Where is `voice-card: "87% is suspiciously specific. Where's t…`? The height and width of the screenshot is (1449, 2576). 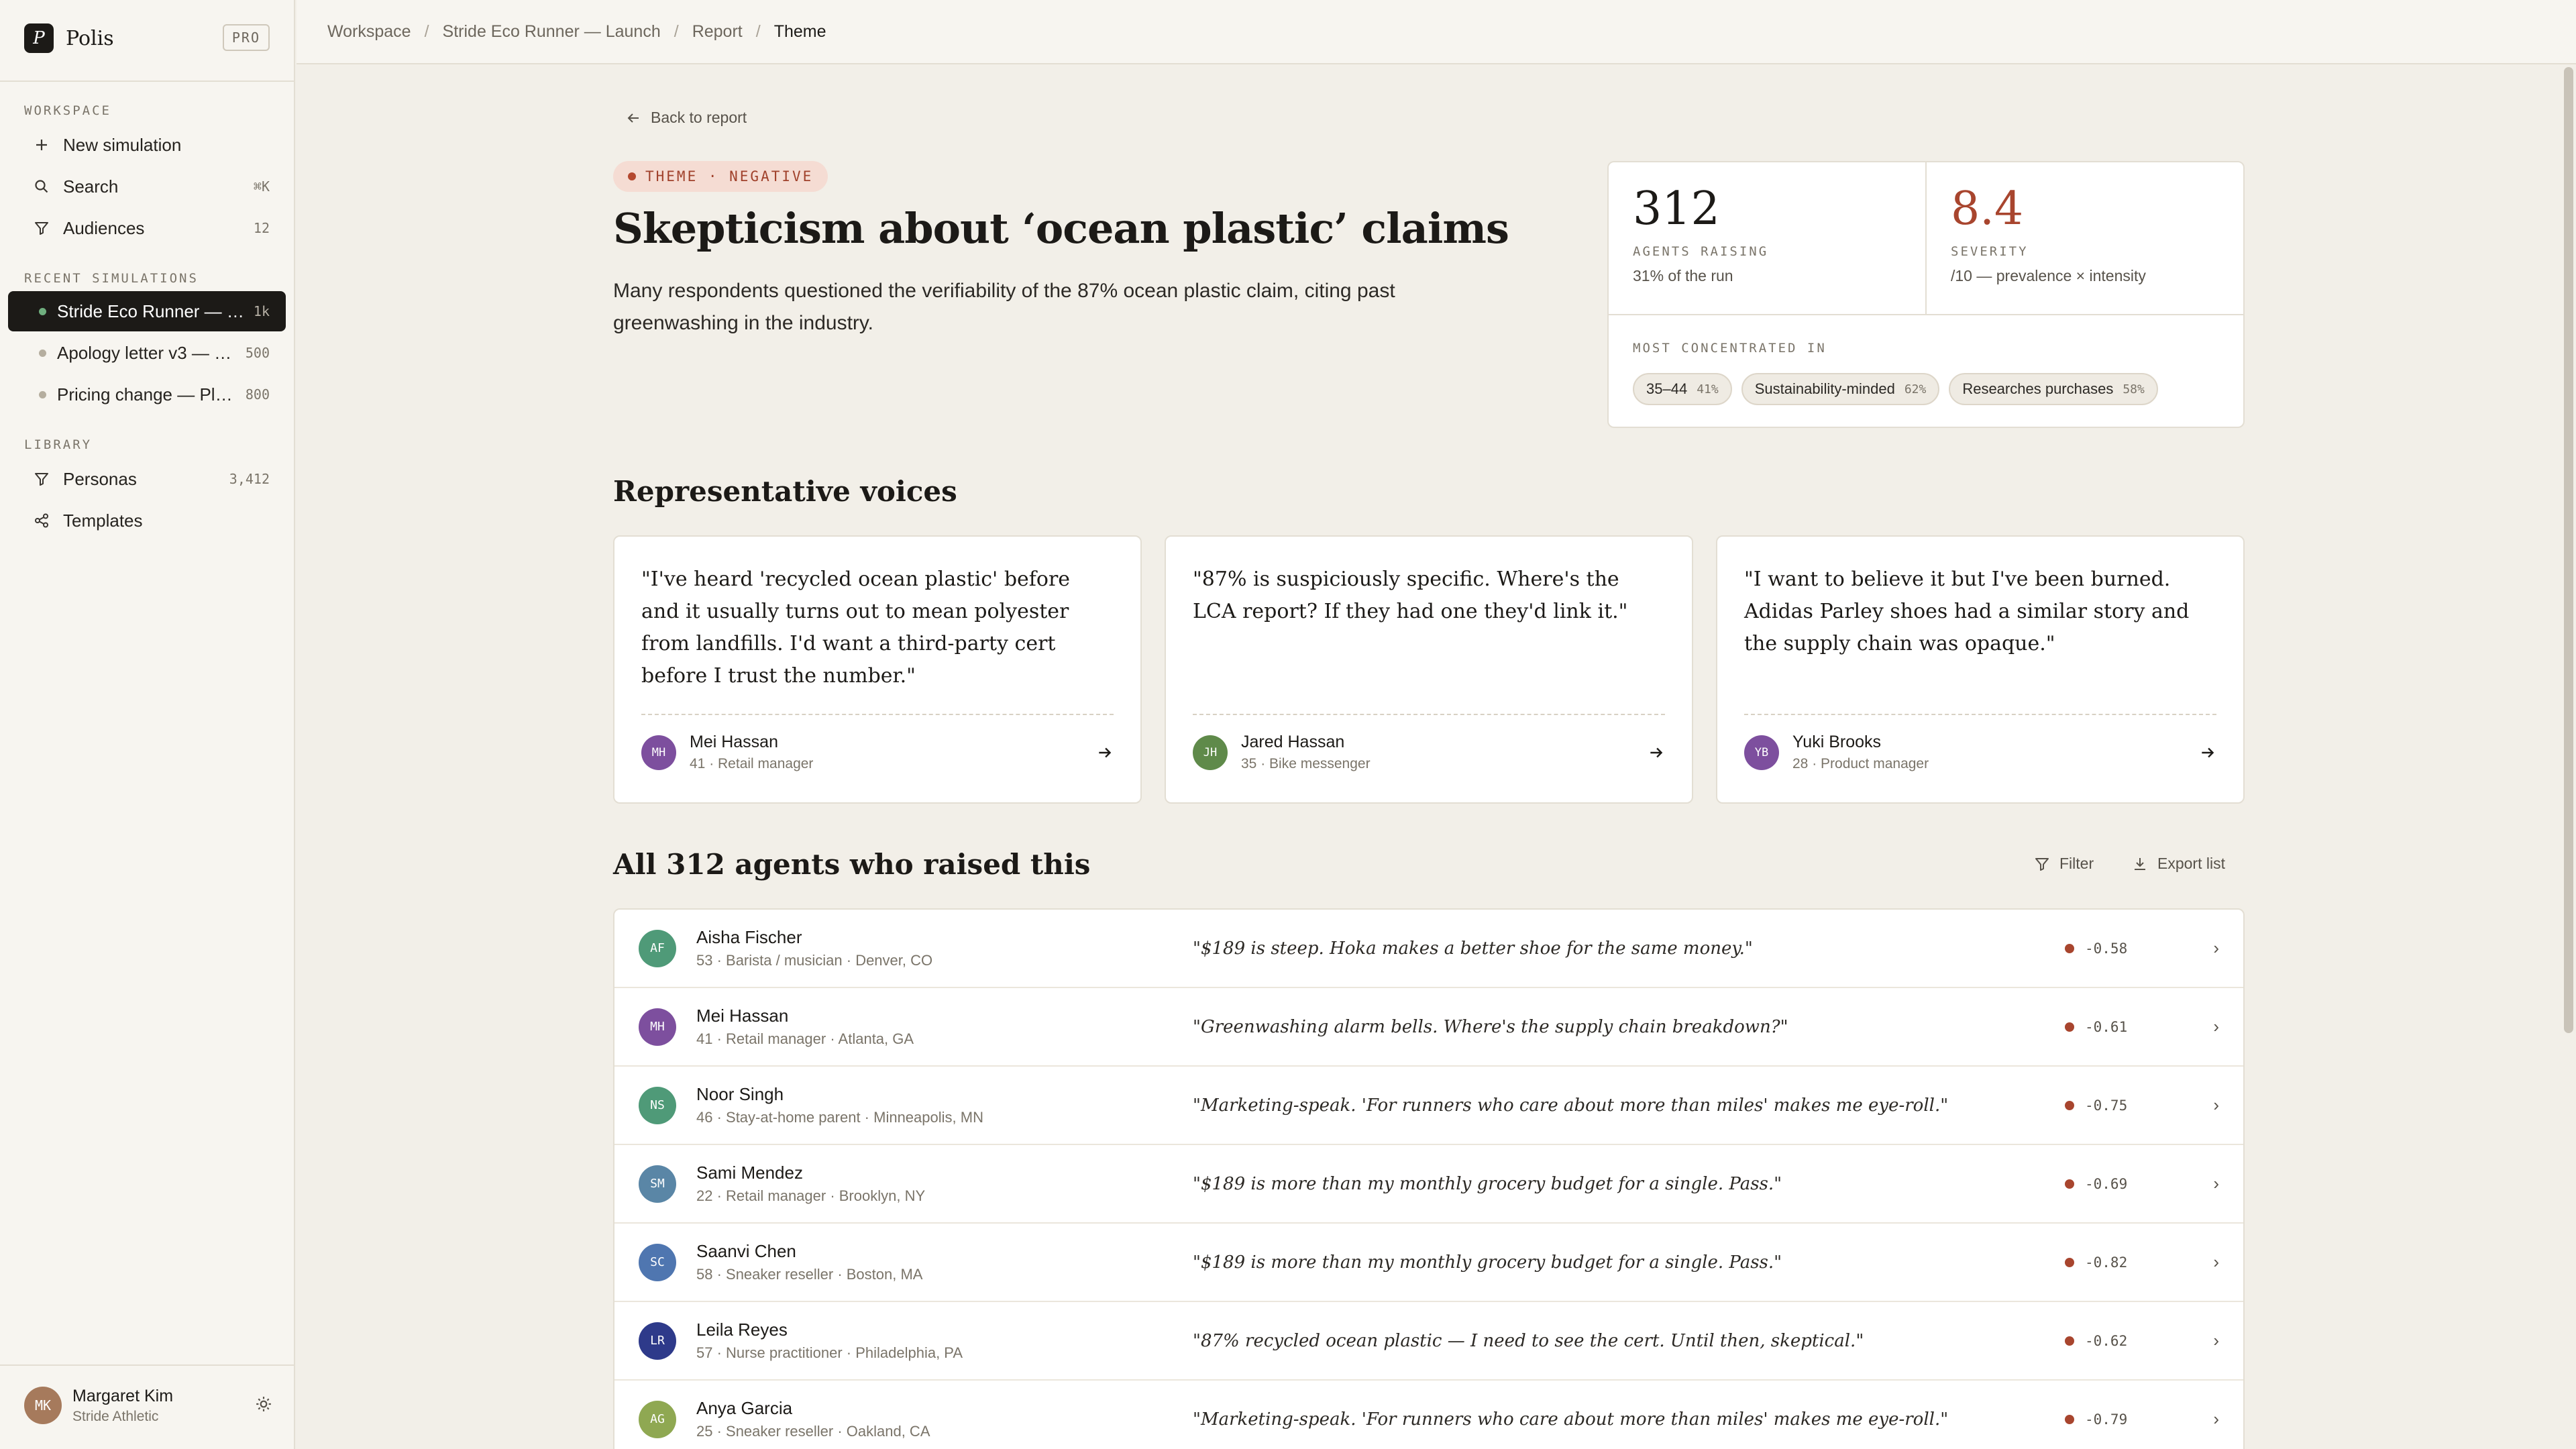 voice-card: "87% is suspiciously specific. Where's t… is located at coordinates (1429, 669).